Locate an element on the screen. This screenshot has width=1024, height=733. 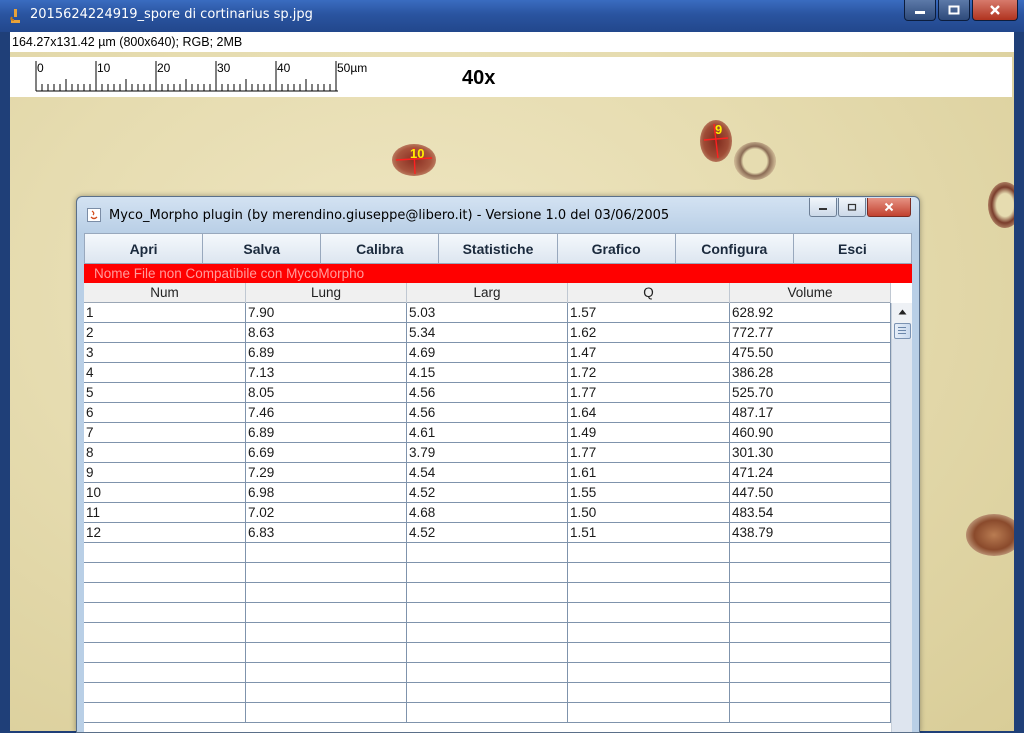
table-cell: 1.47 is located at coordinates (649, 352).